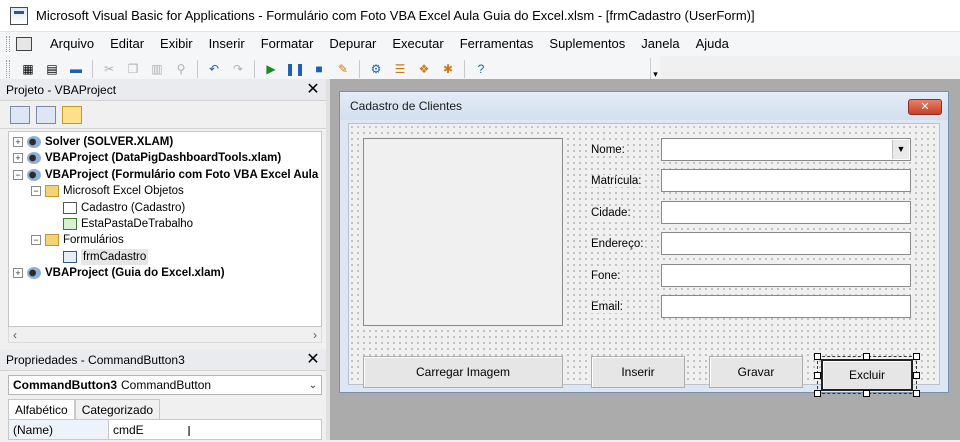  Describe the element at coordinates (46, 114) in the screenshot. I see `view-object-icon` at that location.